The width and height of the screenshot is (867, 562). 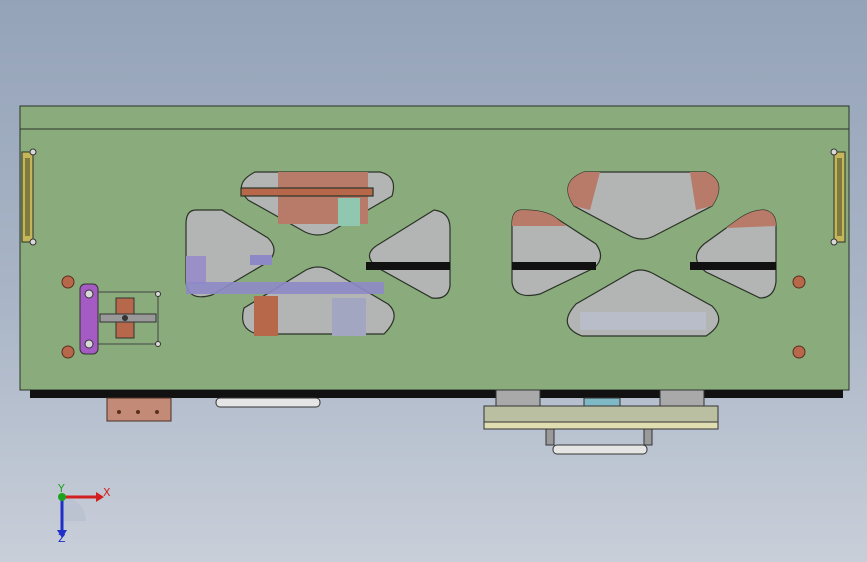 What do you see at coordinates (62, 538) in the screenshot?
I see `z-axis-label: Z` at bounding box center [62, 538].